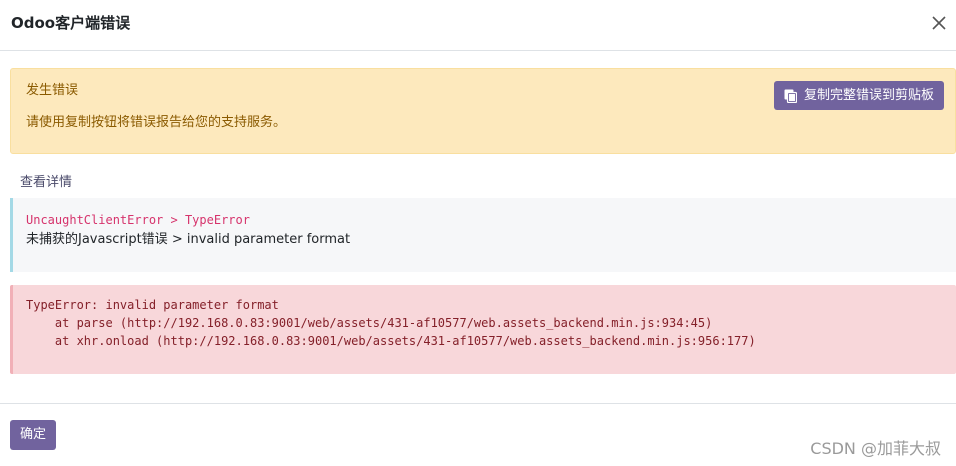 The width and height of the screenshot is (956, 466). Describe the element at coordinates (875, 448) in the screenshot. I see `watermark: CSDN @加菲大叔` at that location.